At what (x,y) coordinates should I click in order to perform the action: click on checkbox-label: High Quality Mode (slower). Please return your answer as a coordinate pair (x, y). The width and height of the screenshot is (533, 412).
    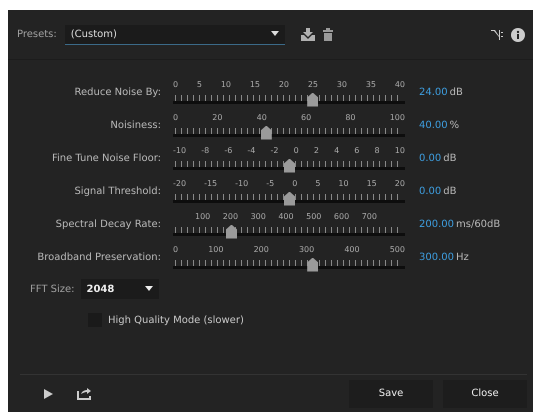
    Looking at the image, I should click on (176, 321).